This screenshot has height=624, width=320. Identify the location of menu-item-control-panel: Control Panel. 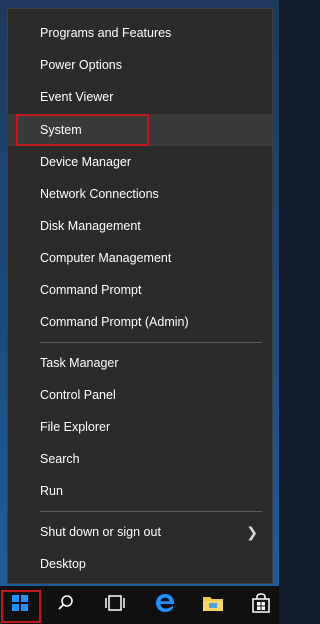
(140, 395).